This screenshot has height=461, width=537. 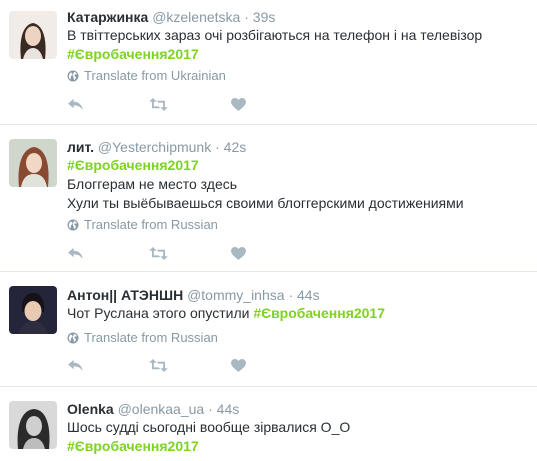 I want to click on display-name: Катаржинка, so click(x=107, y=17).